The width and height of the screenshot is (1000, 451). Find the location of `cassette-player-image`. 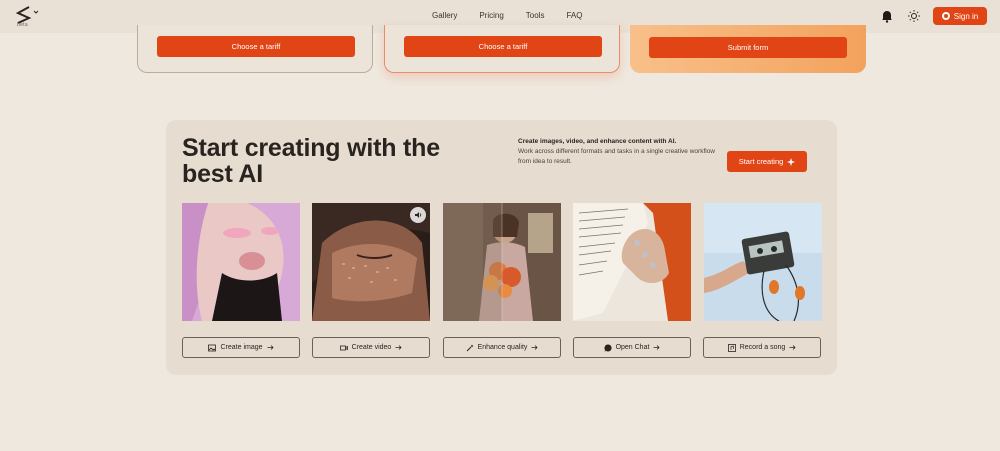

cassette-player-image is located at coordinates (763, 262).